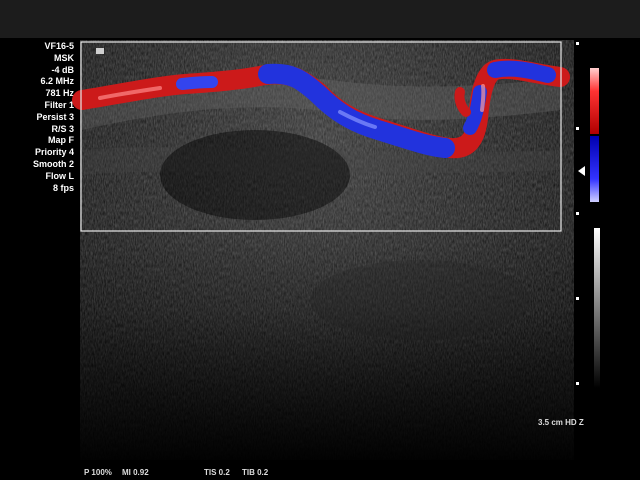 This screenshot has height=480, width=640. Describe the element at coordinates (581, 171) in the screenshot. I see `baseline-marker-icon` at that location.